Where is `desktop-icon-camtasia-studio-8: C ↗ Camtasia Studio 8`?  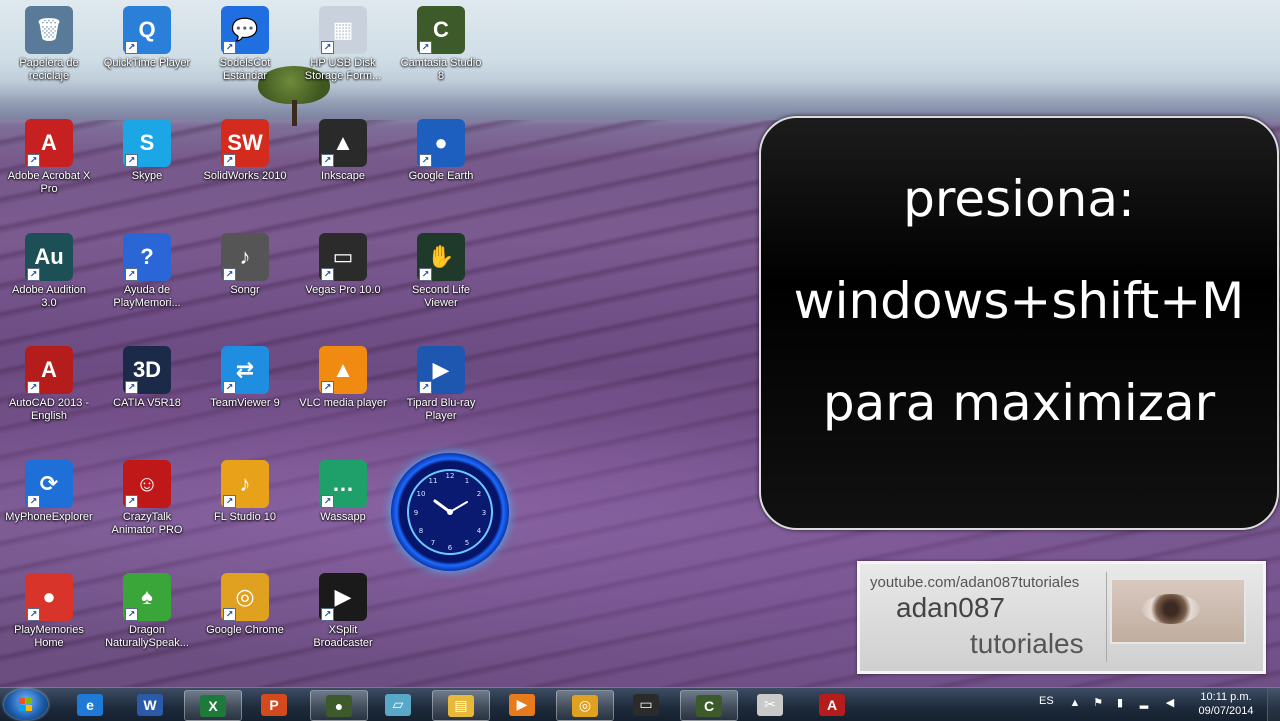 desktop-icon-camtasia-studio-8: C ↗ Camtasia Studio 8 is located at coordinates (441, 44).